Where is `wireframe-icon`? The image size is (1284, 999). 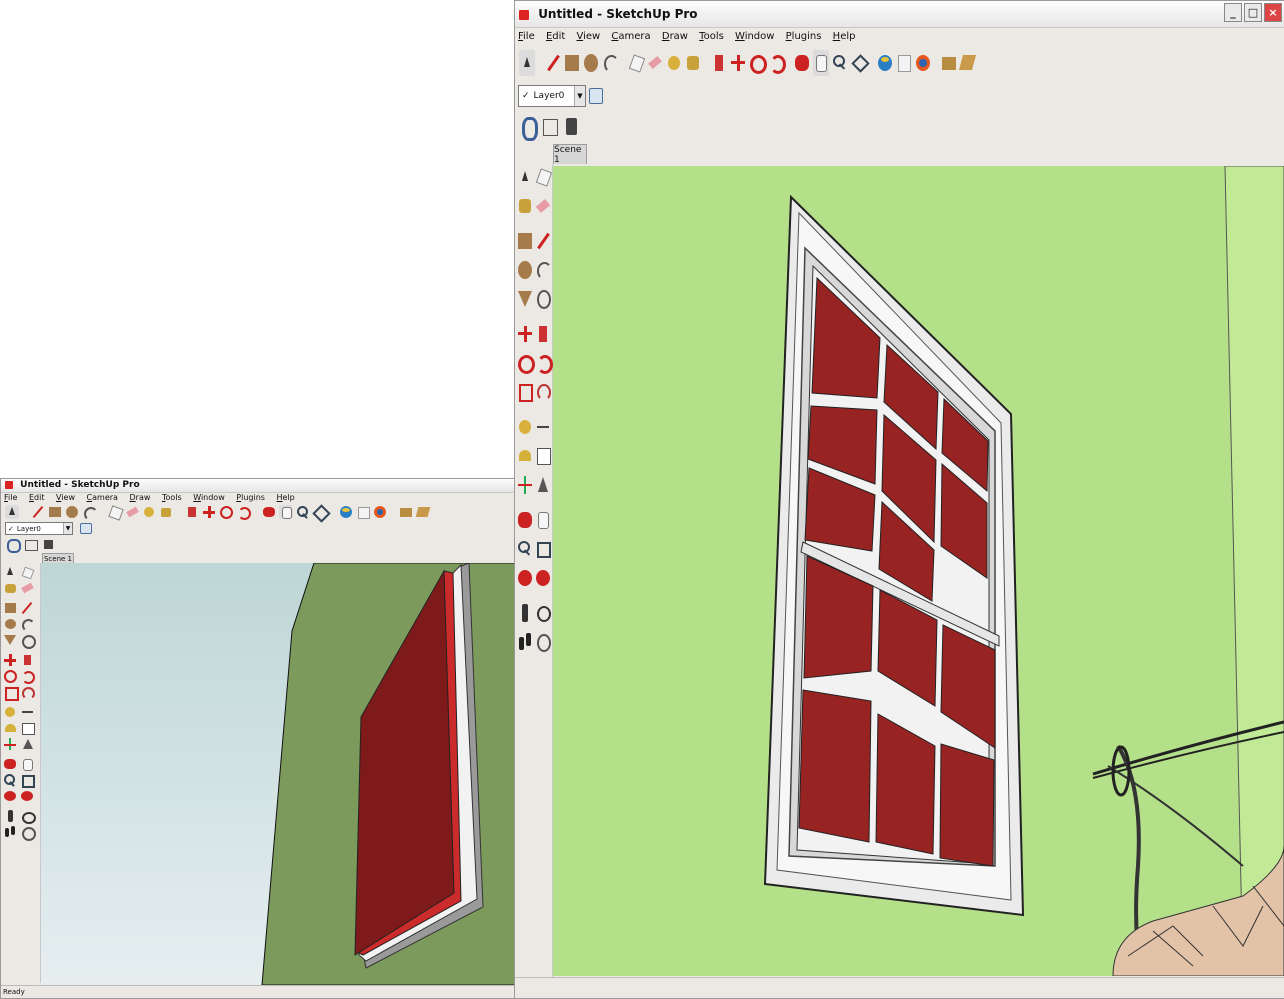 wireframe-icon is located at coordinates (31, 544).